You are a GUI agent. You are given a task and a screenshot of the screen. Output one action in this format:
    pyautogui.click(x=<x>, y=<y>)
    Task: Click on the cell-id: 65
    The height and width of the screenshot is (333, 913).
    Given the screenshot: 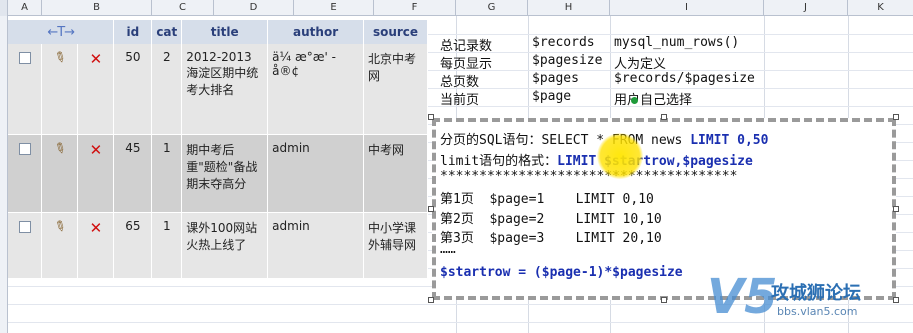 What is the action you would take?
    pyautogui.click(x=133, y=245)
    